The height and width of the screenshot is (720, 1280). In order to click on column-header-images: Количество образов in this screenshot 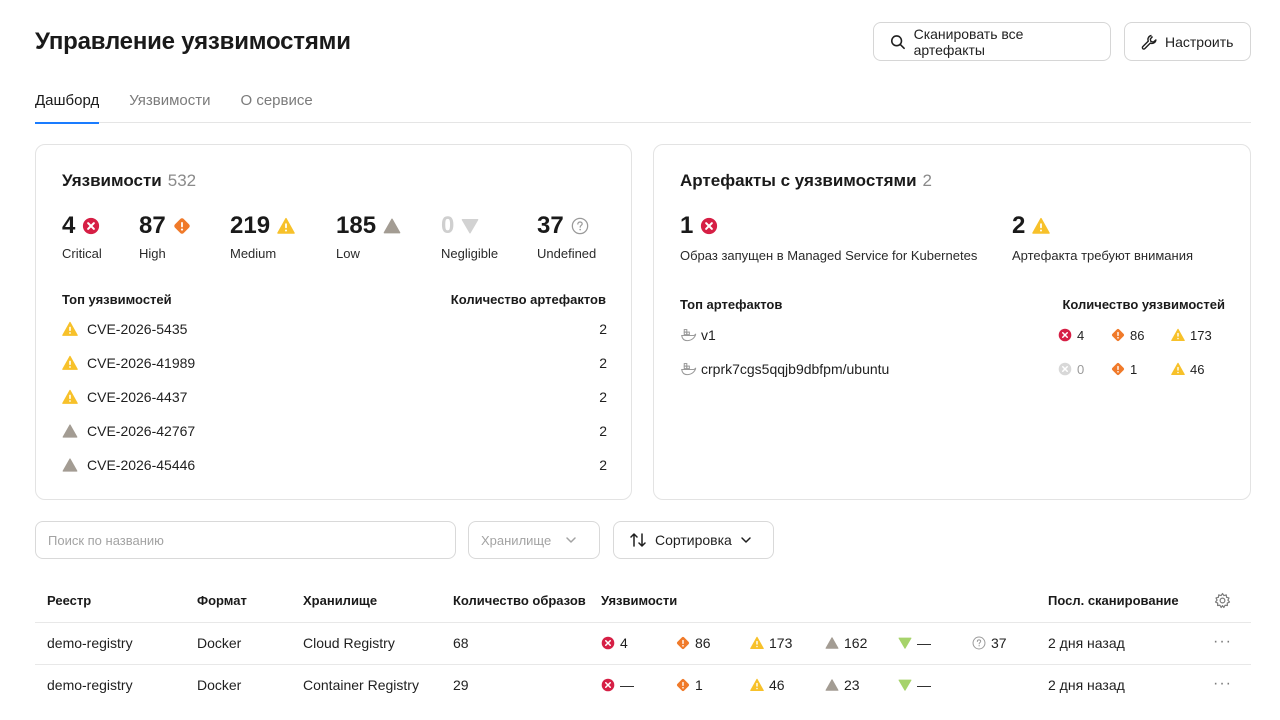, I will do `click(519, 600)`.